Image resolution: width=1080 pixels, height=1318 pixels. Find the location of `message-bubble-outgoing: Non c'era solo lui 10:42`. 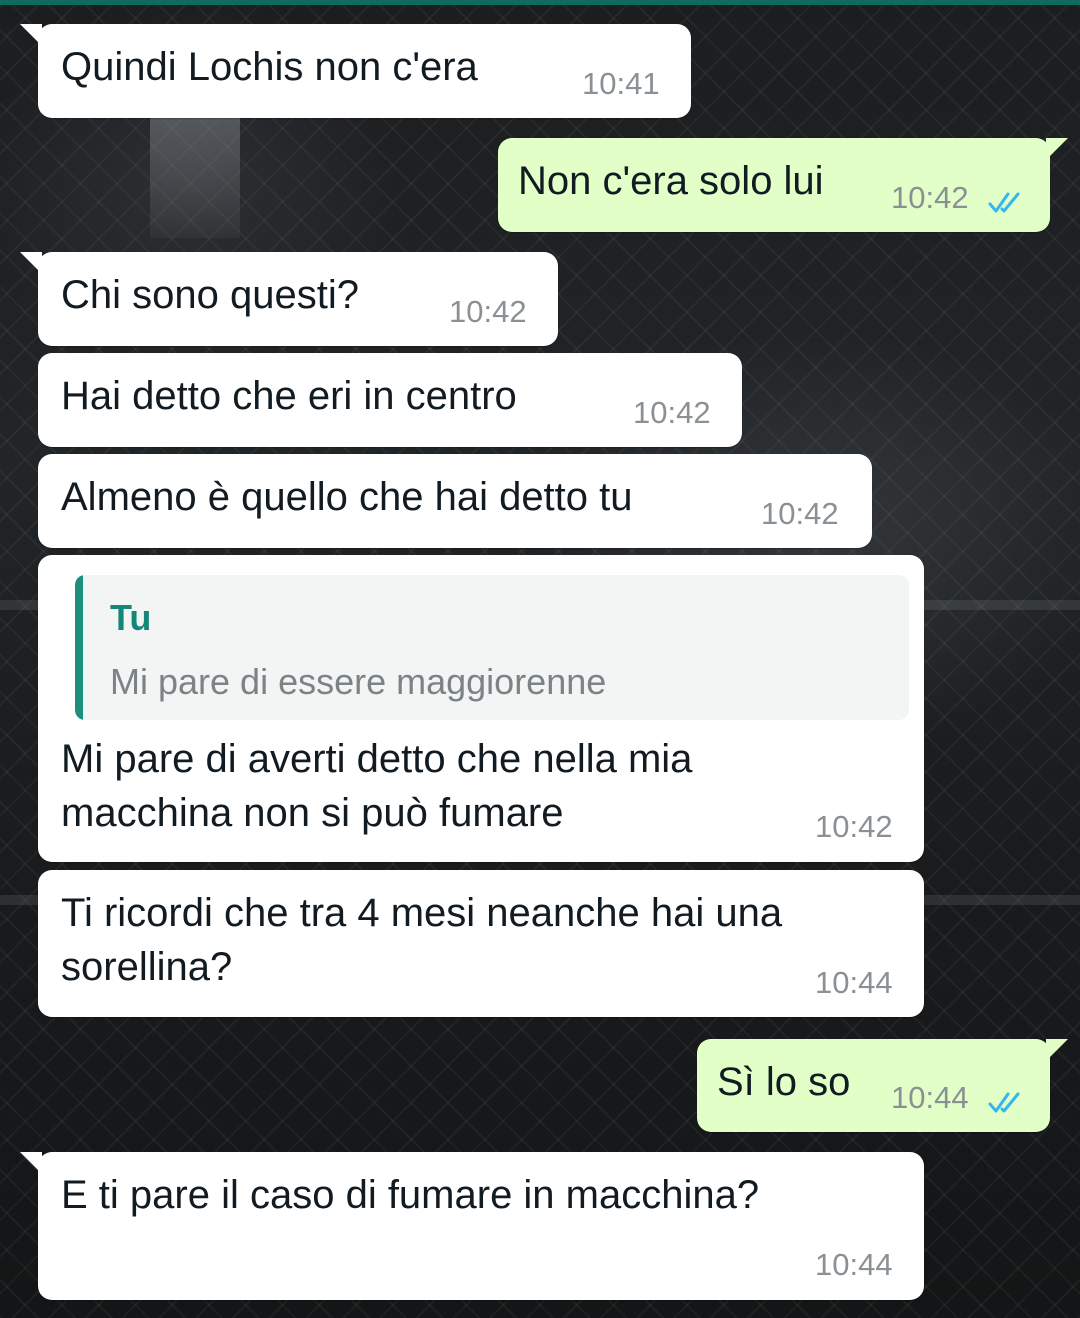

message-bubble-outgoing: Non c'era solo lui 10:42 is located at coordinates (783, 185).